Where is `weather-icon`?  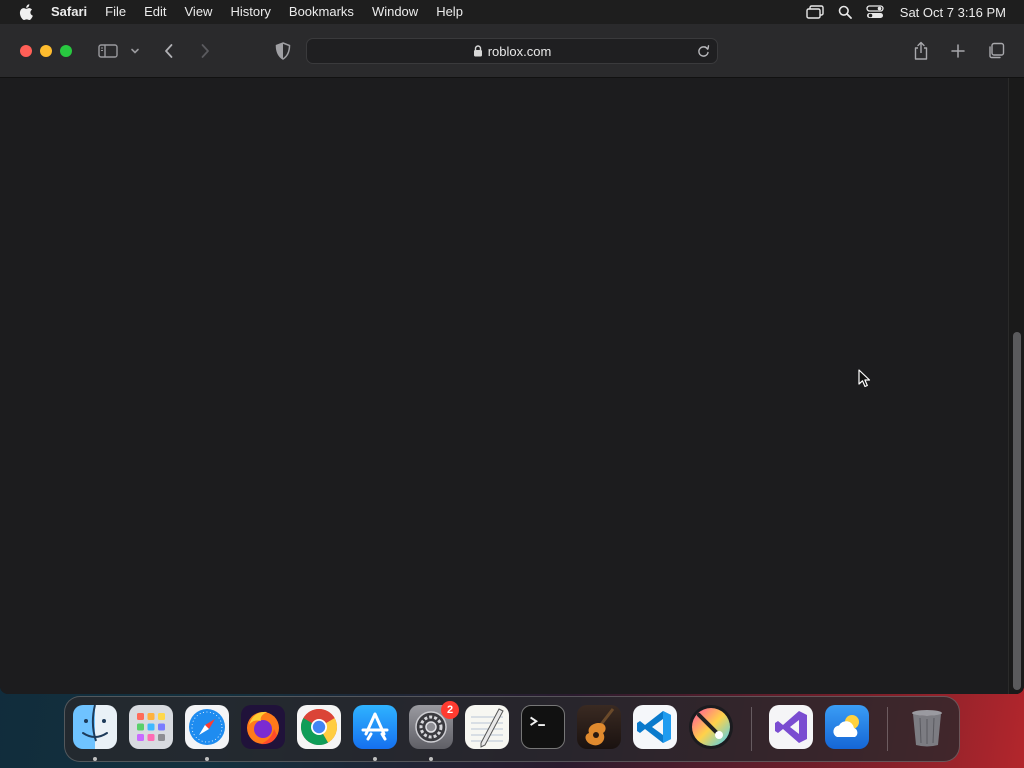 weather-icon is located at coordinates (847, 727).